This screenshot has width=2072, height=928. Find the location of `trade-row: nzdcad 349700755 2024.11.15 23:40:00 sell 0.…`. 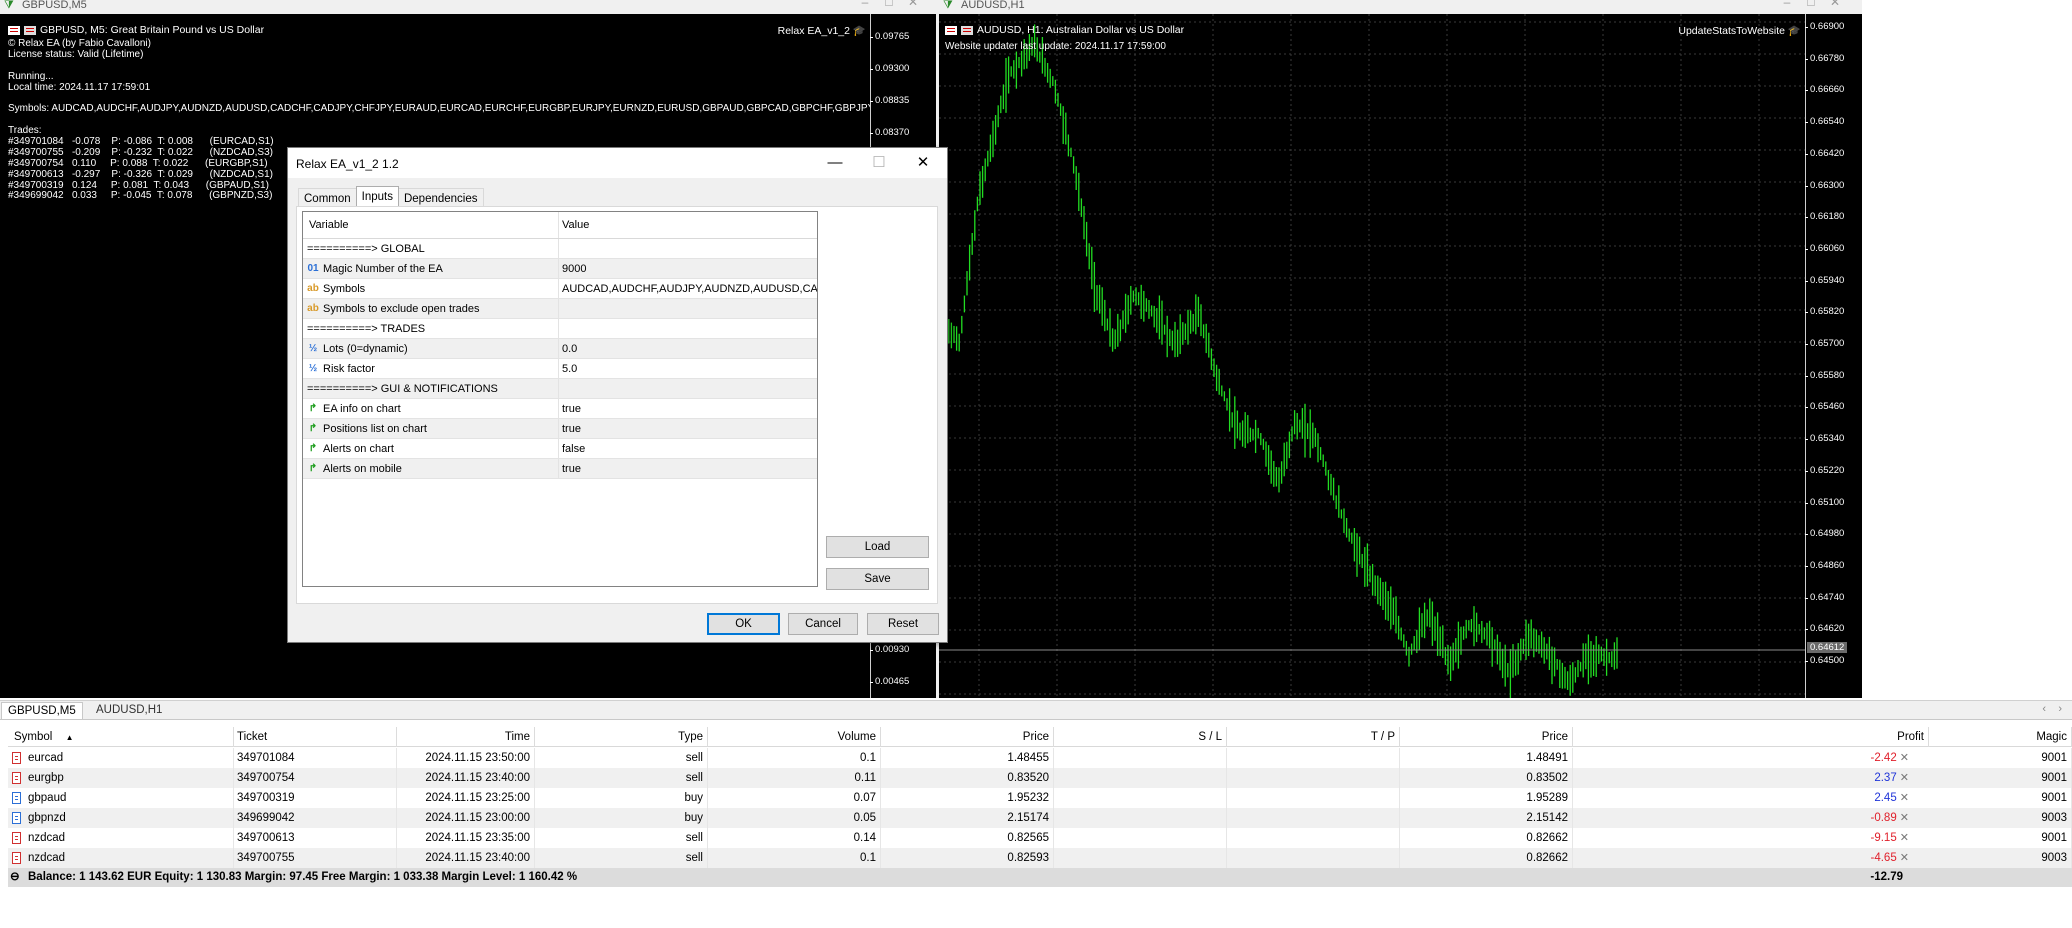

trade-row: nzdcad 349700755 2024.11.15 23:40:00 sell 0.… is located at coordinates (1040, 858).